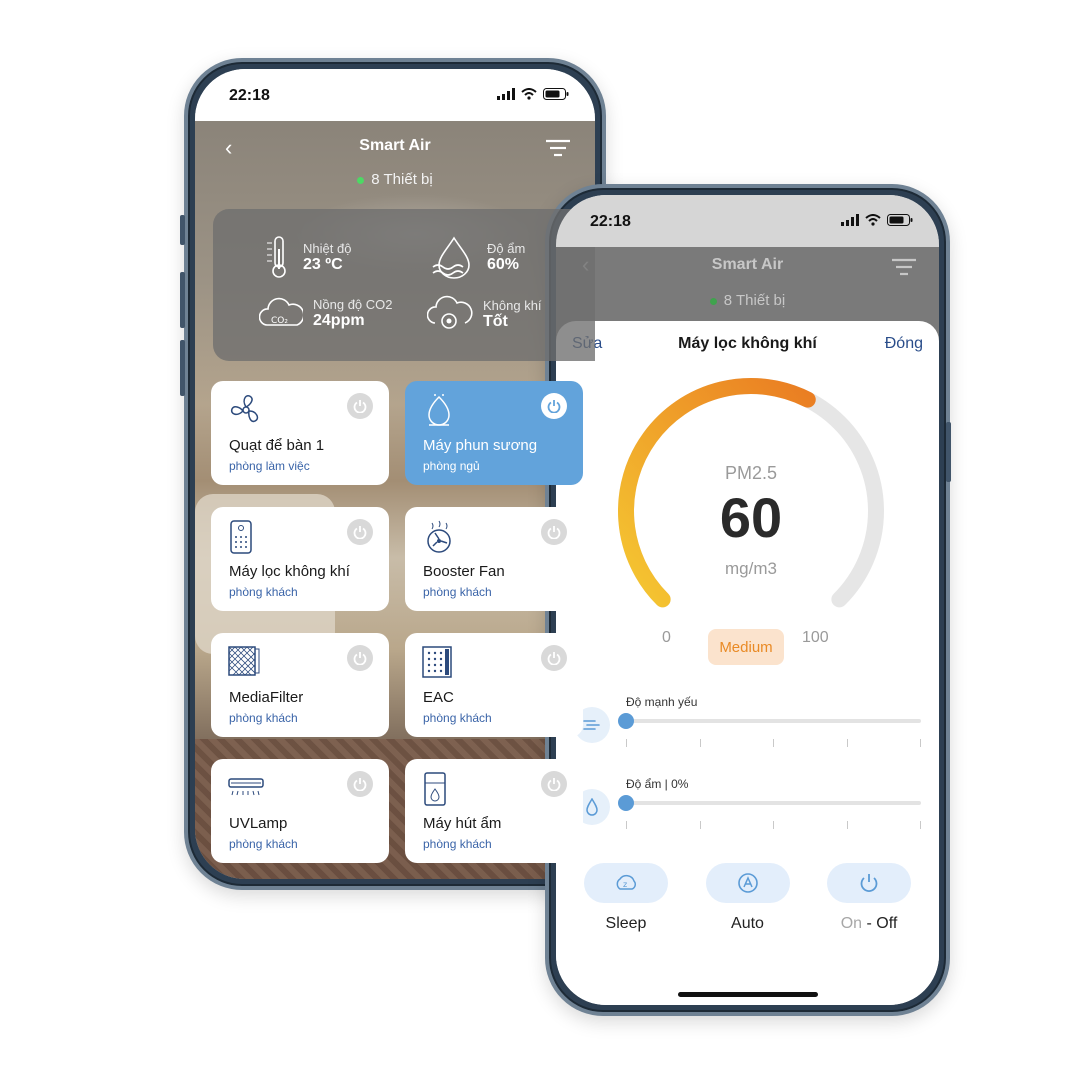 The height and width of the screenshot is (1080, 1081). I want to click on env-value: 60%, so click(503, 264).